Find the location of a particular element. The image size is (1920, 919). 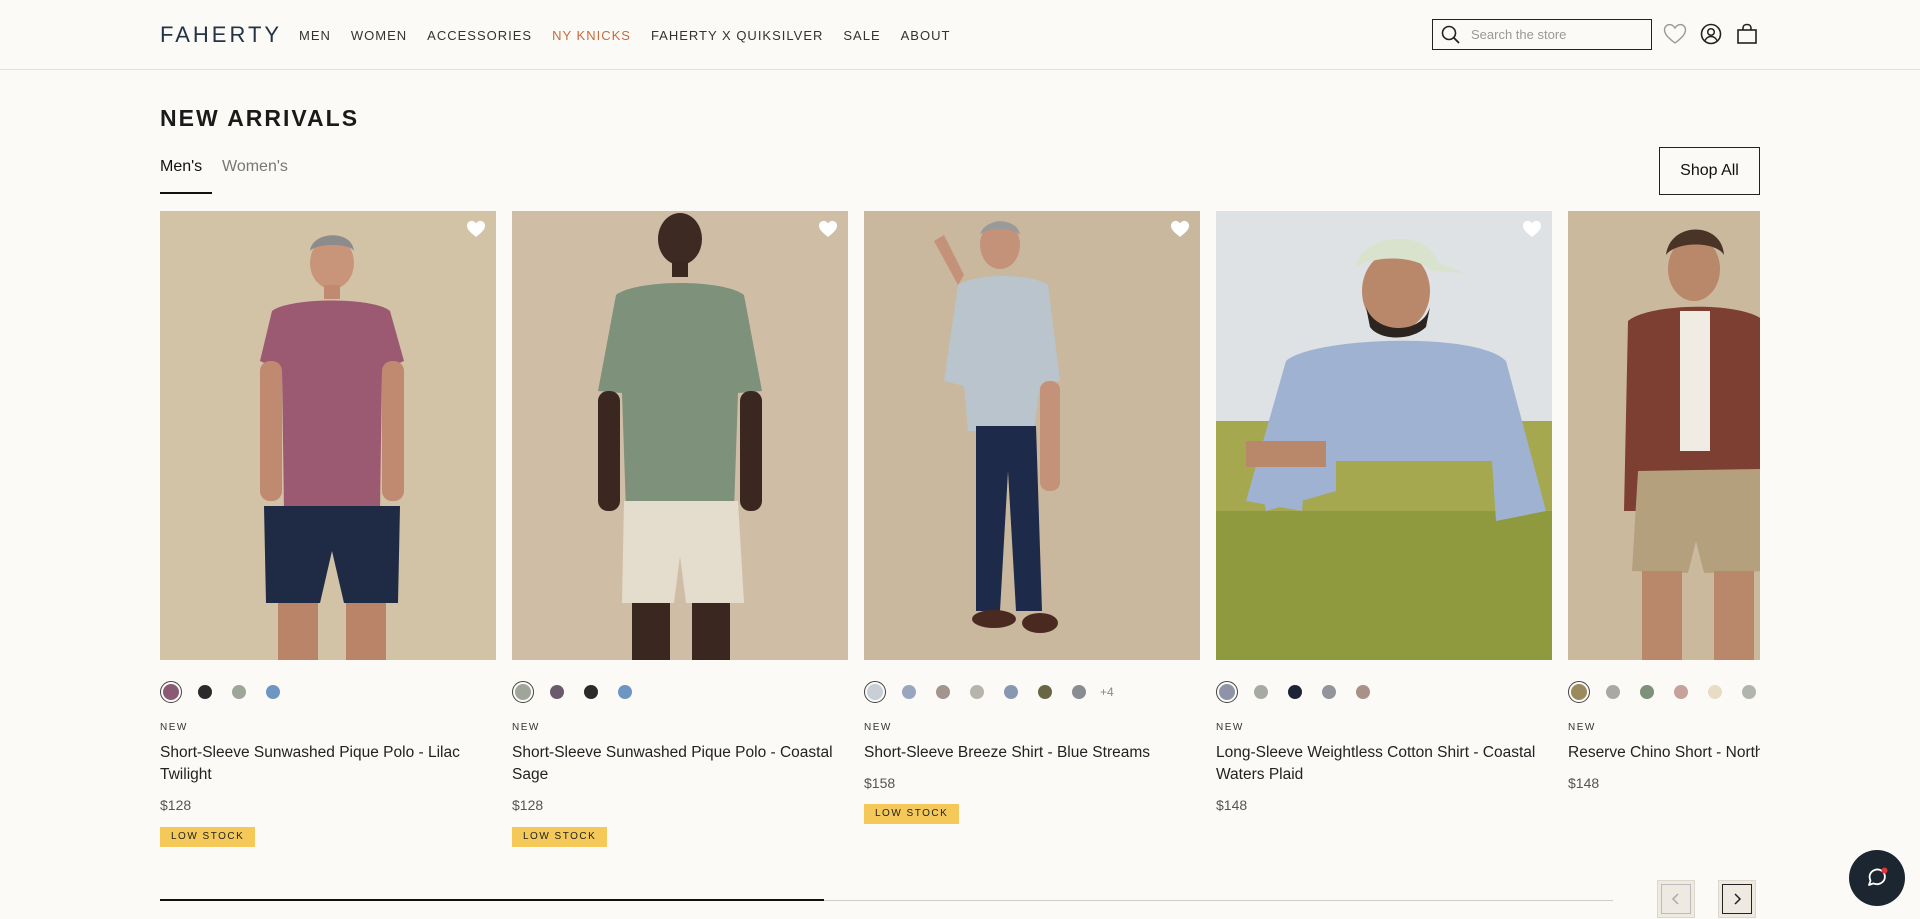

product-name: Short-Sleeve Breeze Shirt - Blue Streams is located at coordinates (1032, 753).